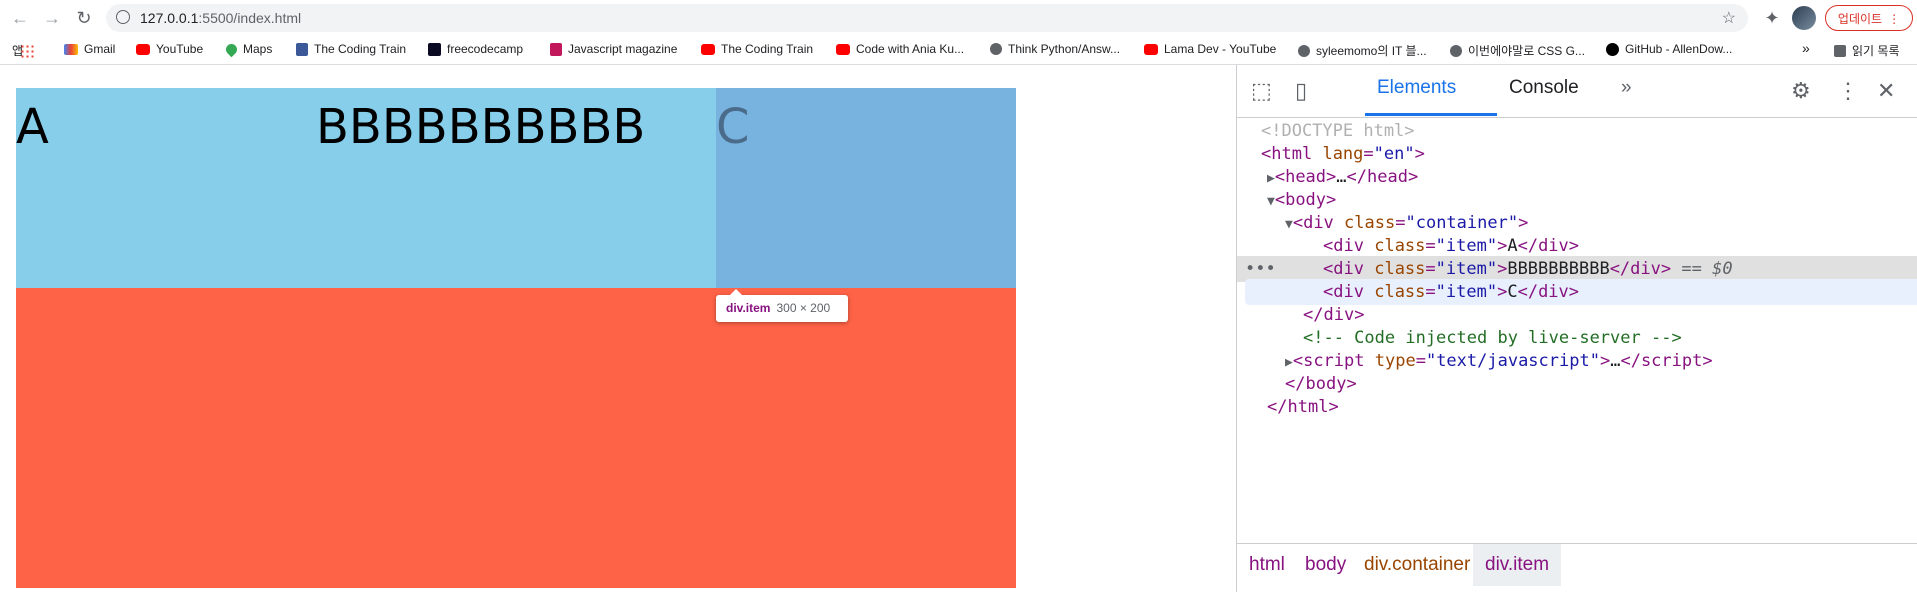 The image size is (1917, 592). I want to click on item-a: A, so click(166, 188).